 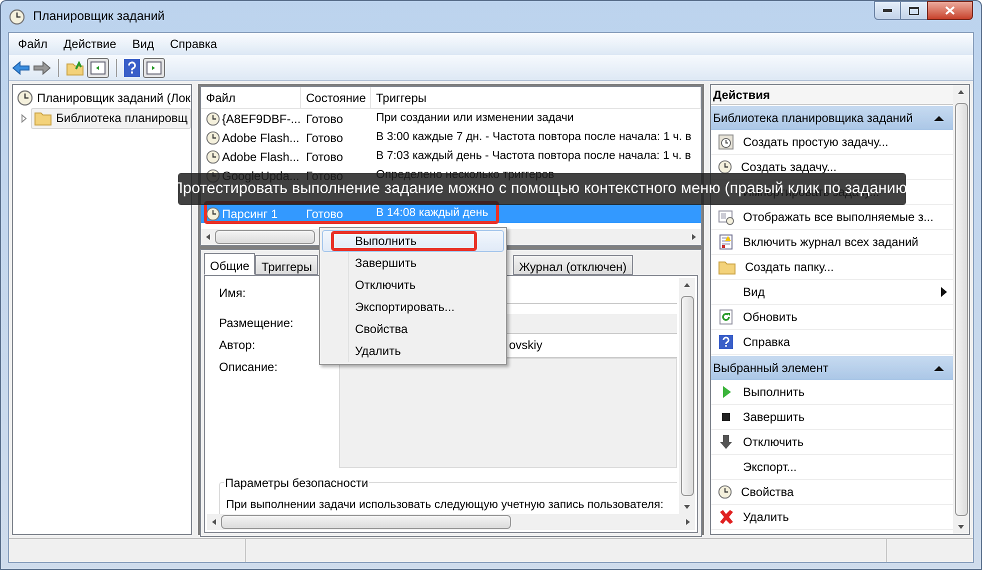 What do you see at coordinates (249, 367) in the screenshot?
I see `field-label: Описание:` at bounding box center [249, 367].